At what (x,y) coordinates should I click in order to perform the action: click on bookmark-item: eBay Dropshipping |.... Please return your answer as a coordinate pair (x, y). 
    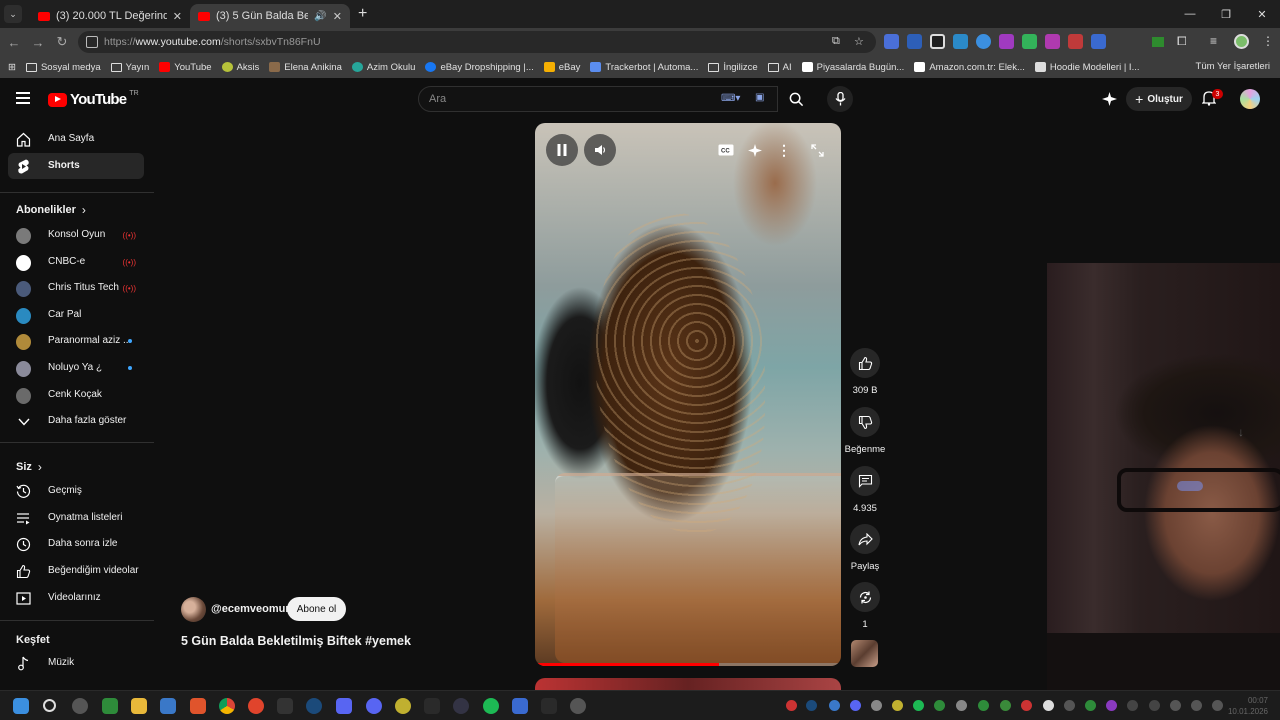
    Looking at the image, I should click on (479, 67).